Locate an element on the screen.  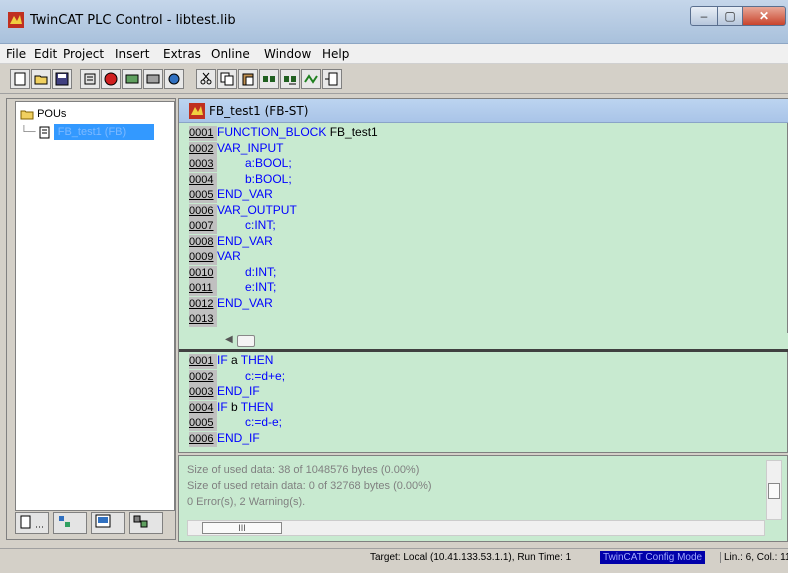
code-keyword: END_VAR is located at coordinates (245, 240).